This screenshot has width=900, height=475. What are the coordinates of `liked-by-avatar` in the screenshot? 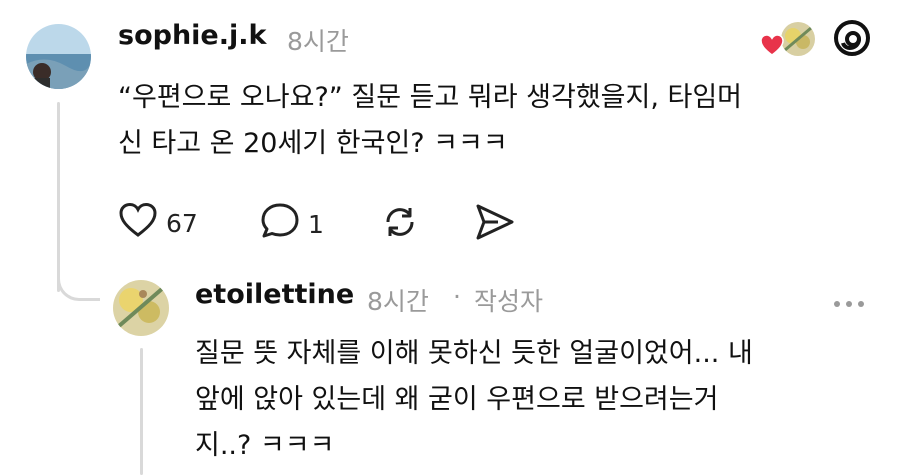 It's located at (798, 39).